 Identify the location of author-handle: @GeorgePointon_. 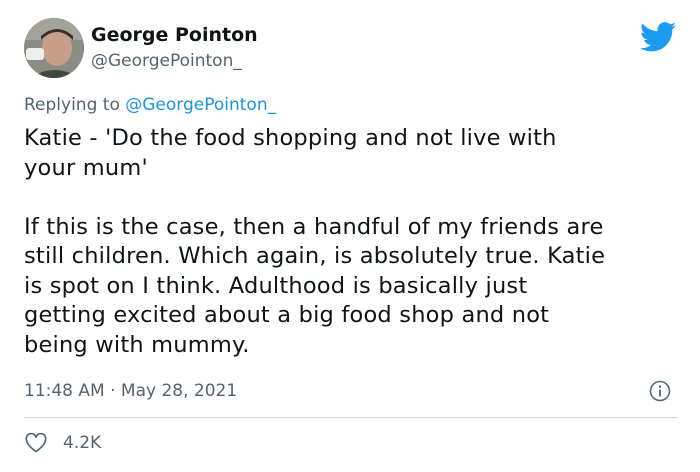
(166, 61).